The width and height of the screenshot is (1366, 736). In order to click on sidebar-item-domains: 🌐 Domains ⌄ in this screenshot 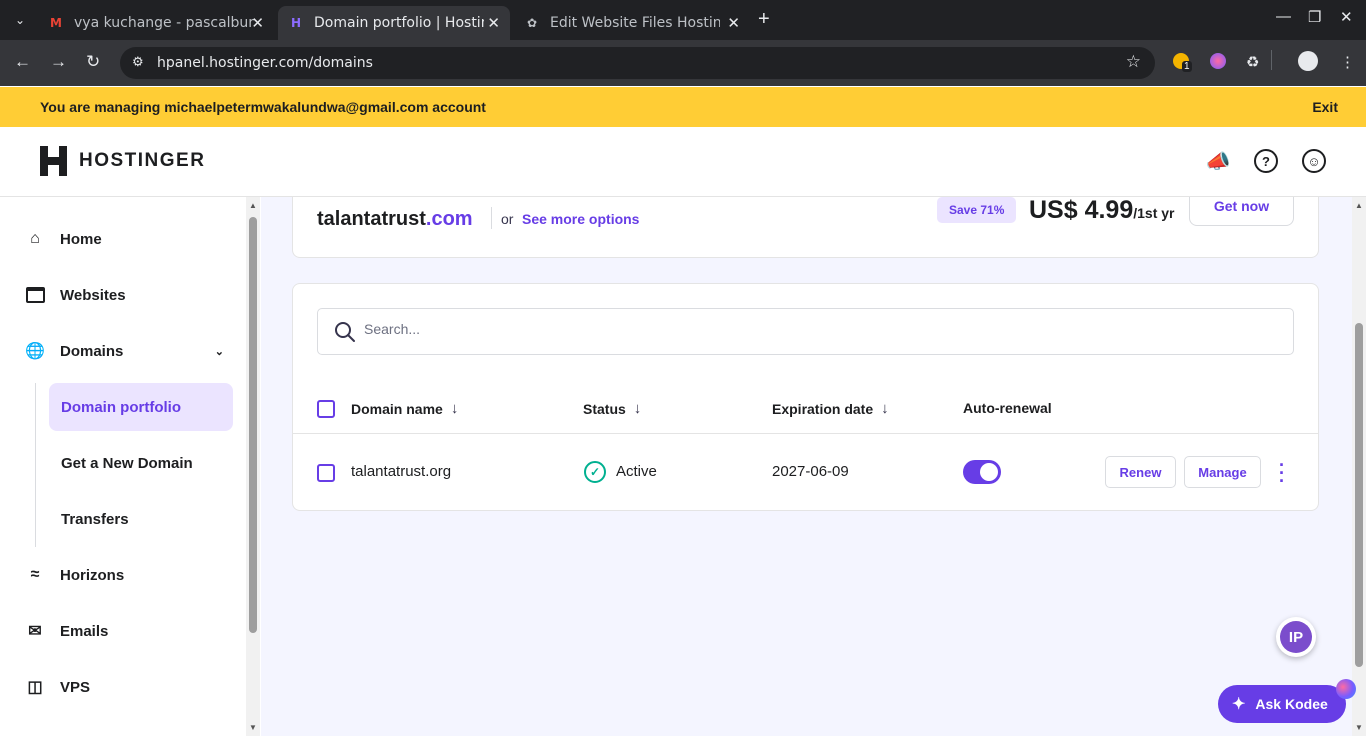, I will do `click(124, 351)`.